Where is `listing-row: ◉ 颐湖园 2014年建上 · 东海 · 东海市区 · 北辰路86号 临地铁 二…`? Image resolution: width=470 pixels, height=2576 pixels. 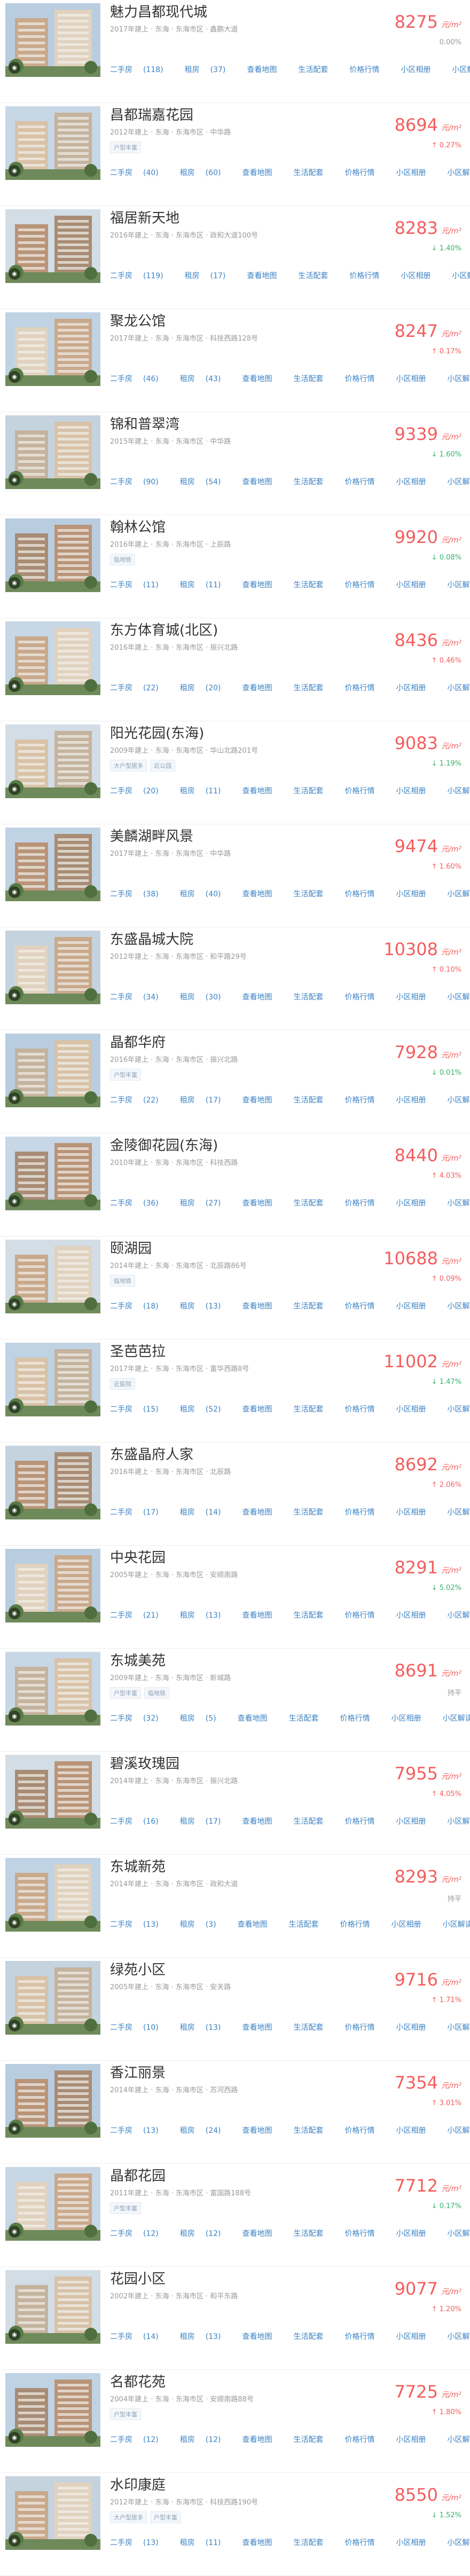 listing-row: ◉ 颐湖园 2014年建上 · 东海 · 东海市区 · 北辰路86号 临地铁 二… is located at coordinates (235, 1288).